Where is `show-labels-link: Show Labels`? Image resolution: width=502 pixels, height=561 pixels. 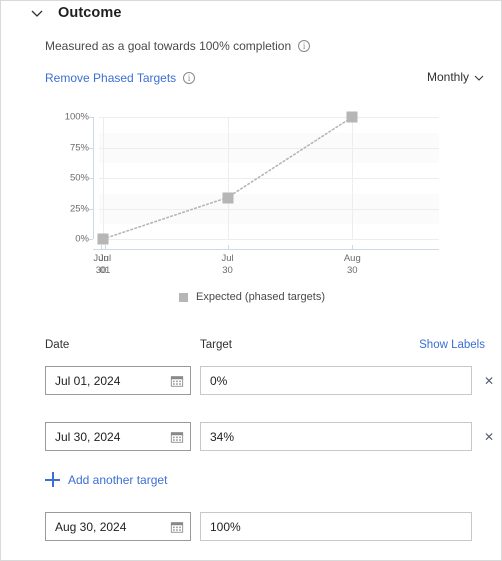 show-labels-link: Show Labels is located at coordinates (452, 345).